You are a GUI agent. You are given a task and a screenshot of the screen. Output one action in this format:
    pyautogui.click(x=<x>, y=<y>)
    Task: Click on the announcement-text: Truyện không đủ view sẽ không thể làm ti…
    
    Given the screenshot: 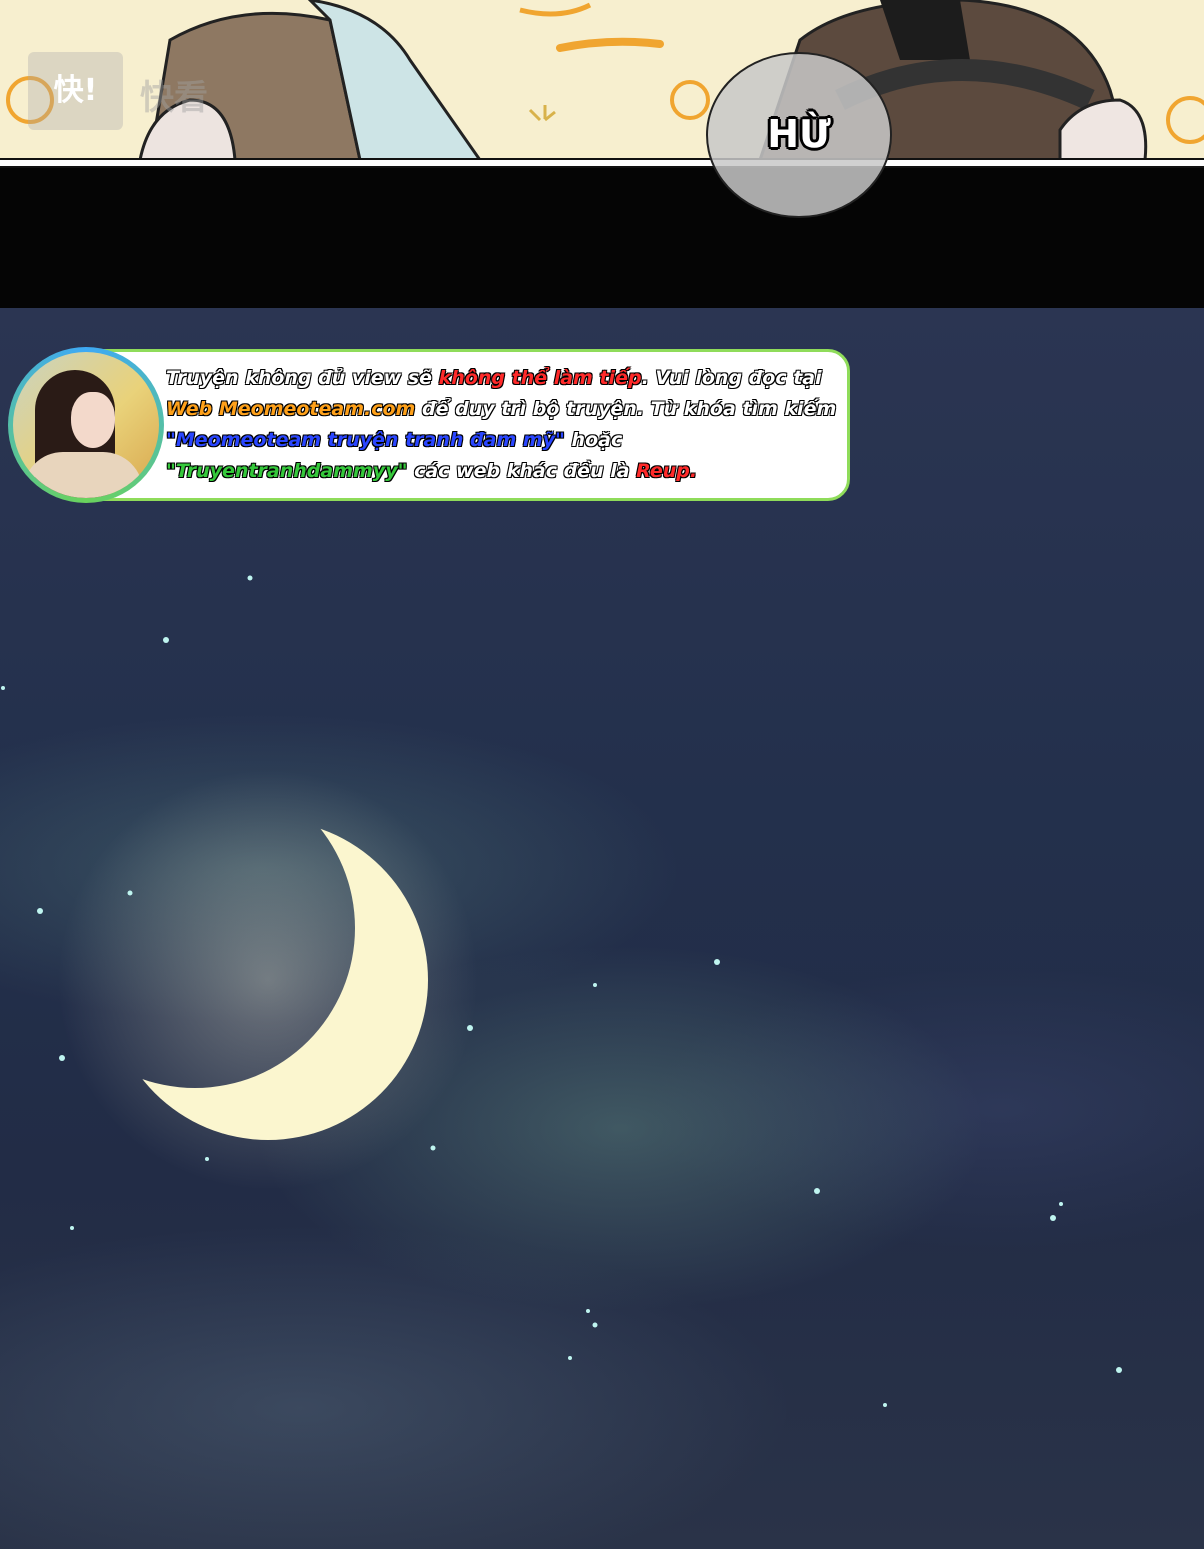 What is the action you would take?
    pyautogui.click(x=506, y=425)
    